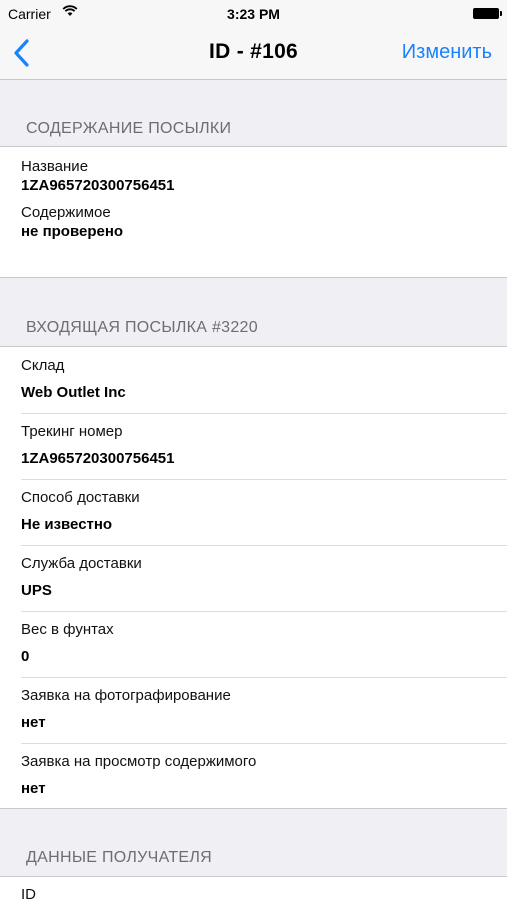 The image size is (507, 916). Describe the element at coordinates (72, 231) in the screenshot. I see `field-value-contents: не проверено` at that location.